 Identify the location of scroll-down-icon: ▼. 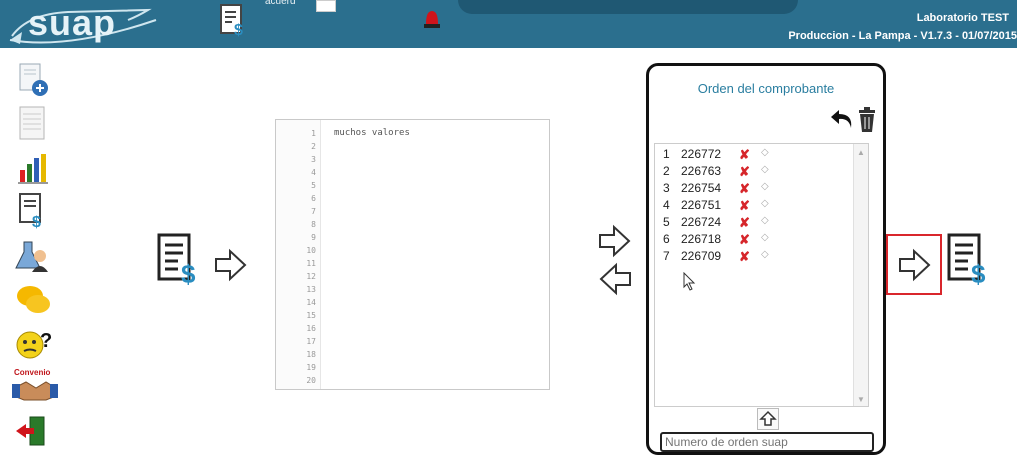
(861, 399).